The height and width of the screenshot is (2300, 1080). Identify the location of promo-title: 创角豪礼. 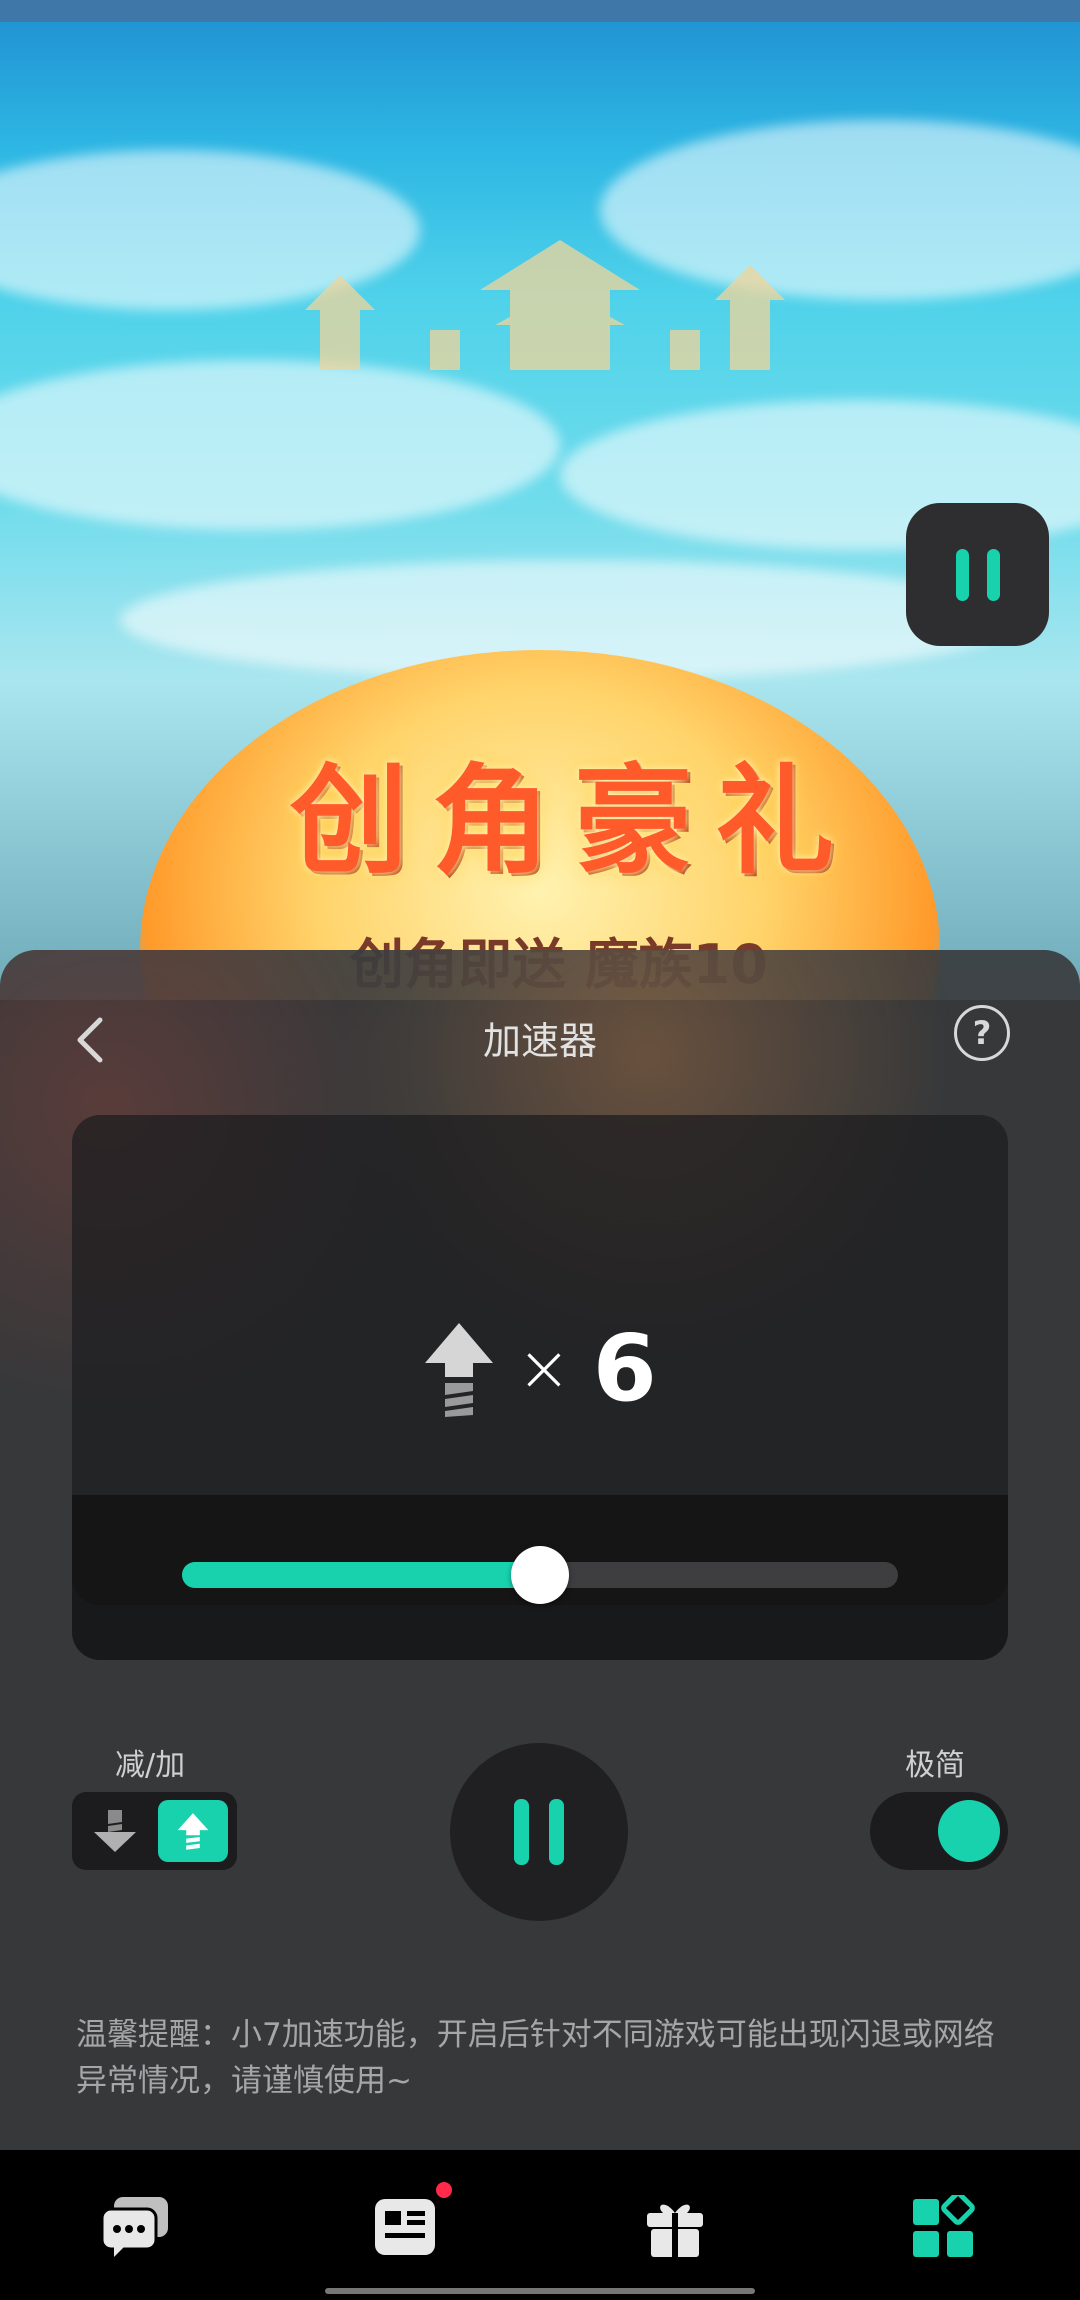
(574, 820).